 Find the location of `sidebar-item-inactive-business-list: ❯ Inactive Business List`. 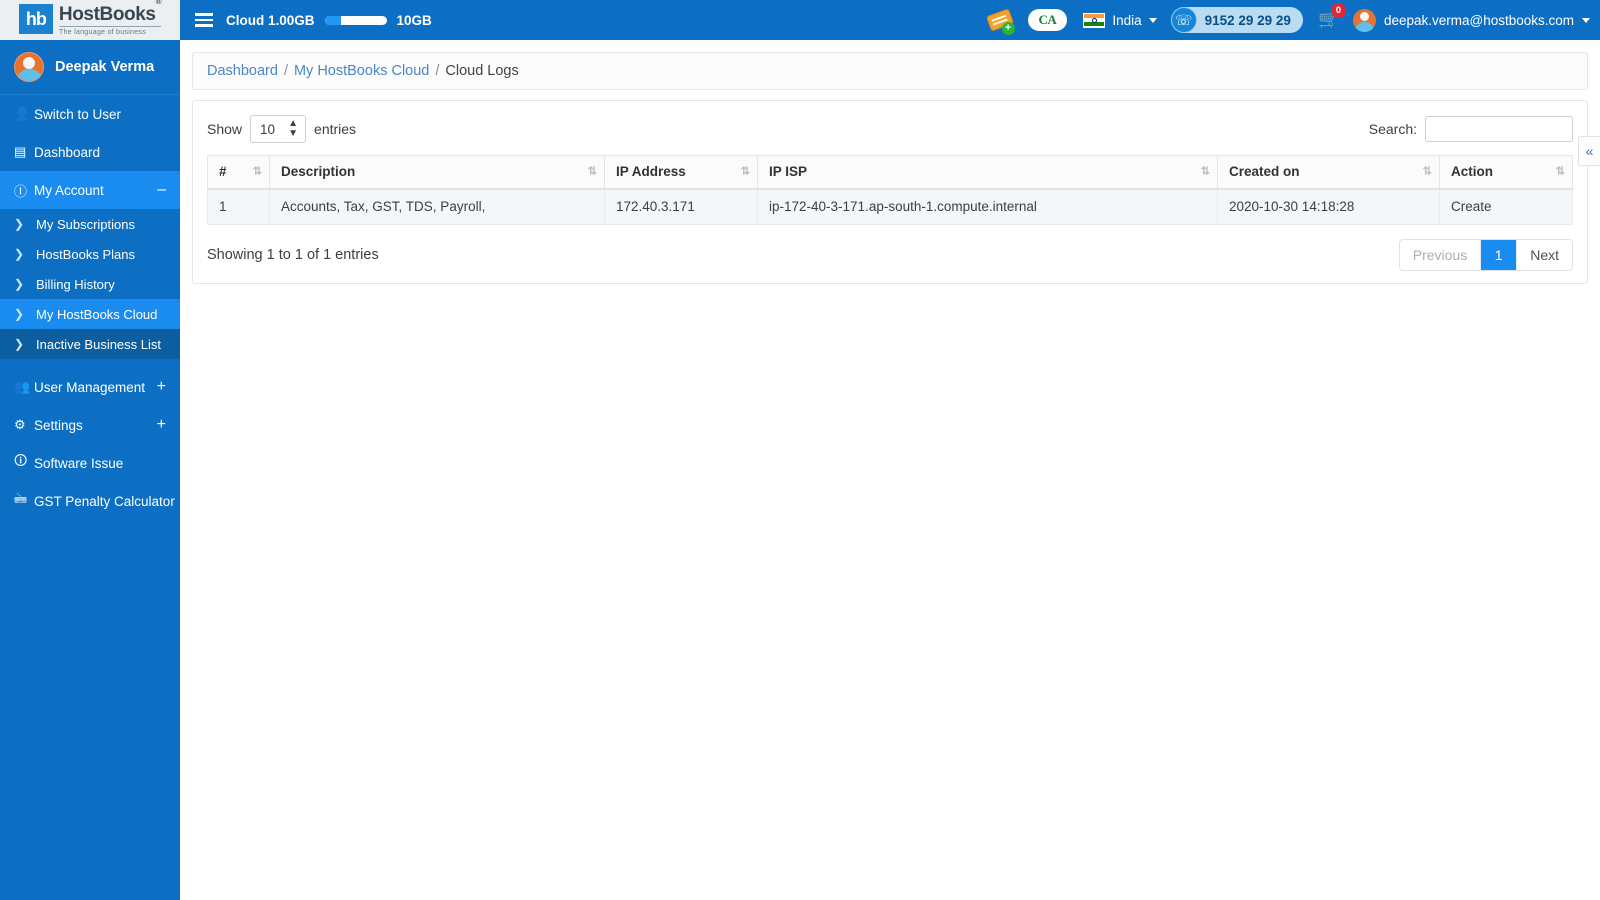

sidebar-item-inactive-business-list: ❯ Inactive Business List is located at coordinates (90, 344).